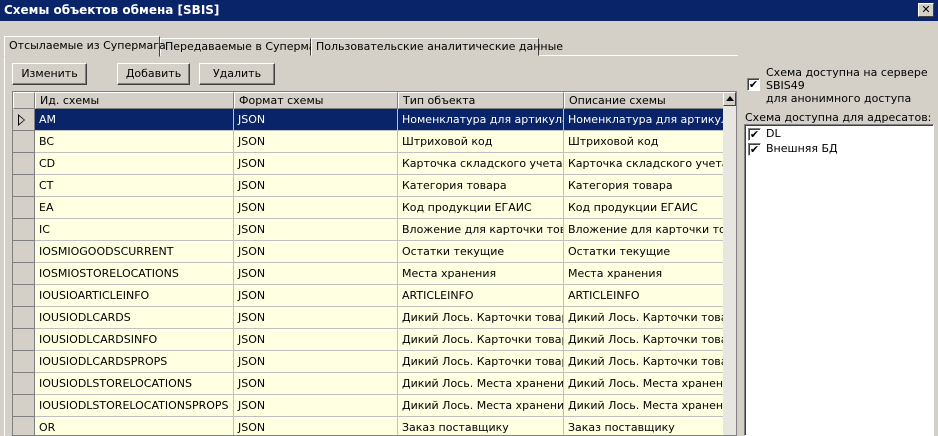  What do you see at coordinates (134, 100) in the screenshot?
I see `header-scheme-id: Ид. схемы` at bounding box center [134, 100].